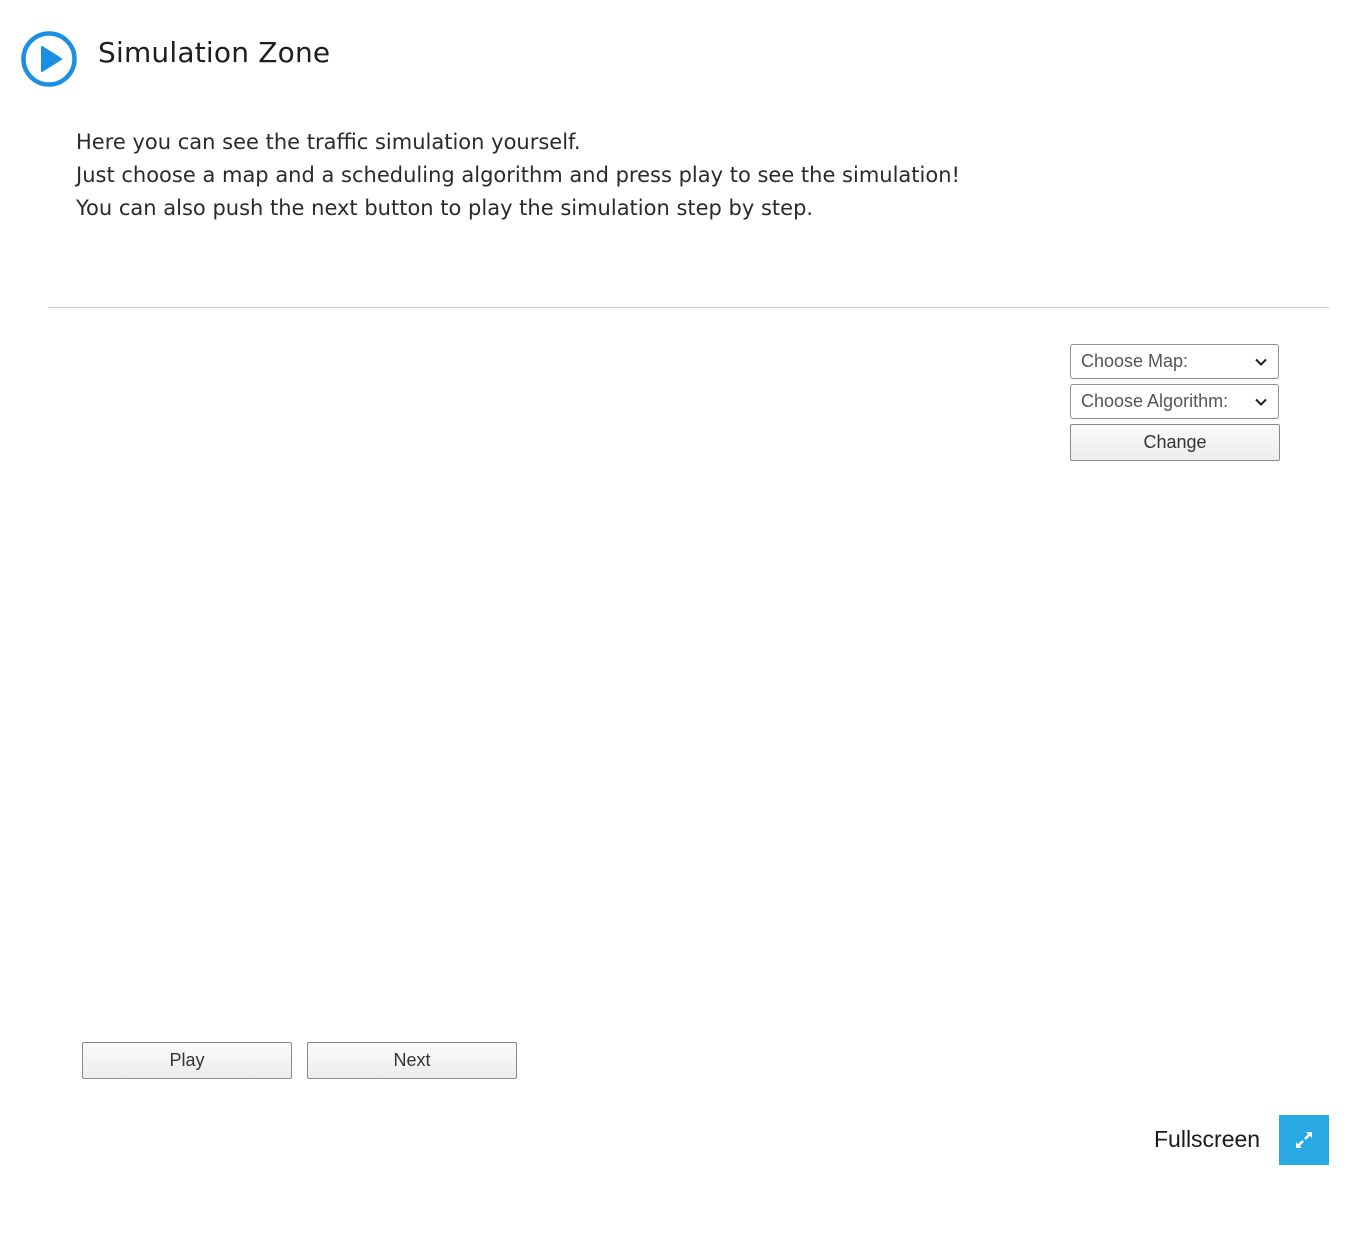  Describe the element at coordinates (1175, 442) in the screenshot. I see `change-button: Change` at that location.